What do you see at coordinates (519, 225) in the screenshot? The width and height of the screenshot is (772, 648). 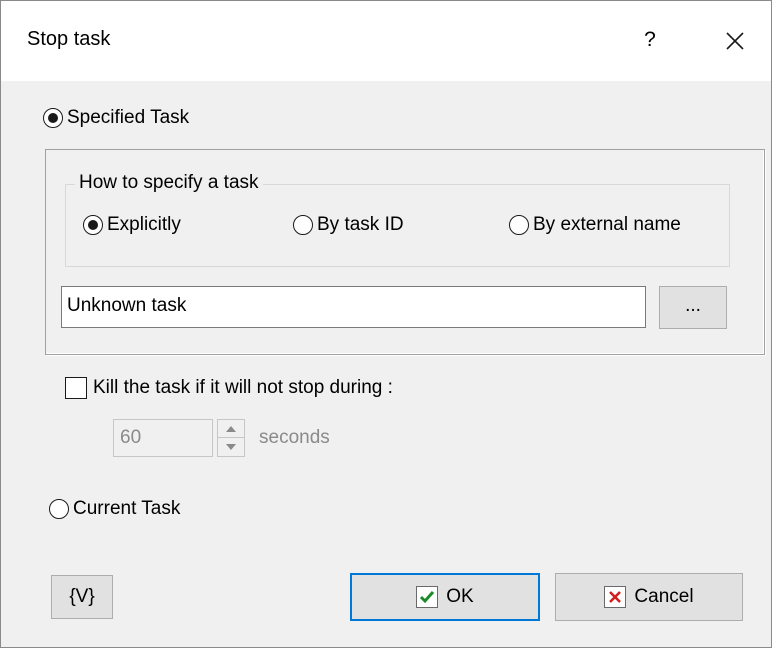 I see `by-external-name-radio` at bounding box center [519, 225].